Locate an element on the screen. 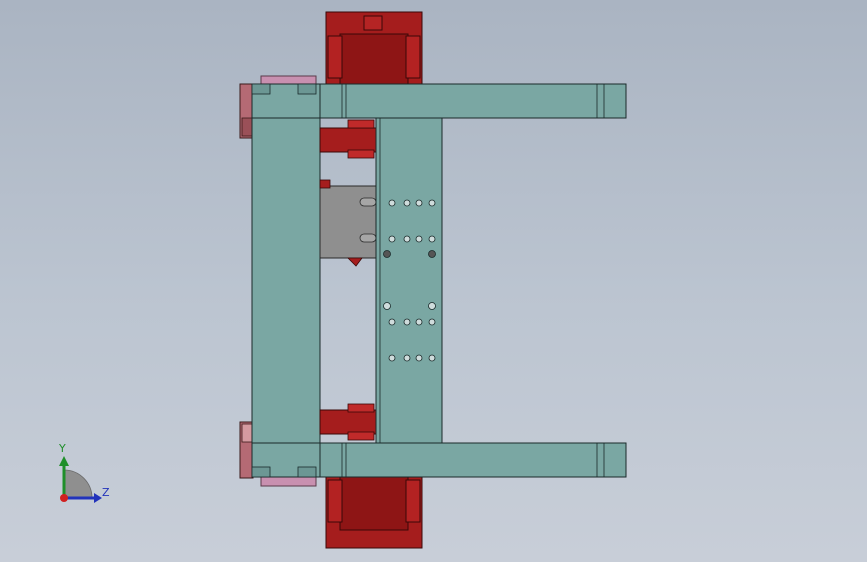  gray-bracket is located at coordinates (348, 223).